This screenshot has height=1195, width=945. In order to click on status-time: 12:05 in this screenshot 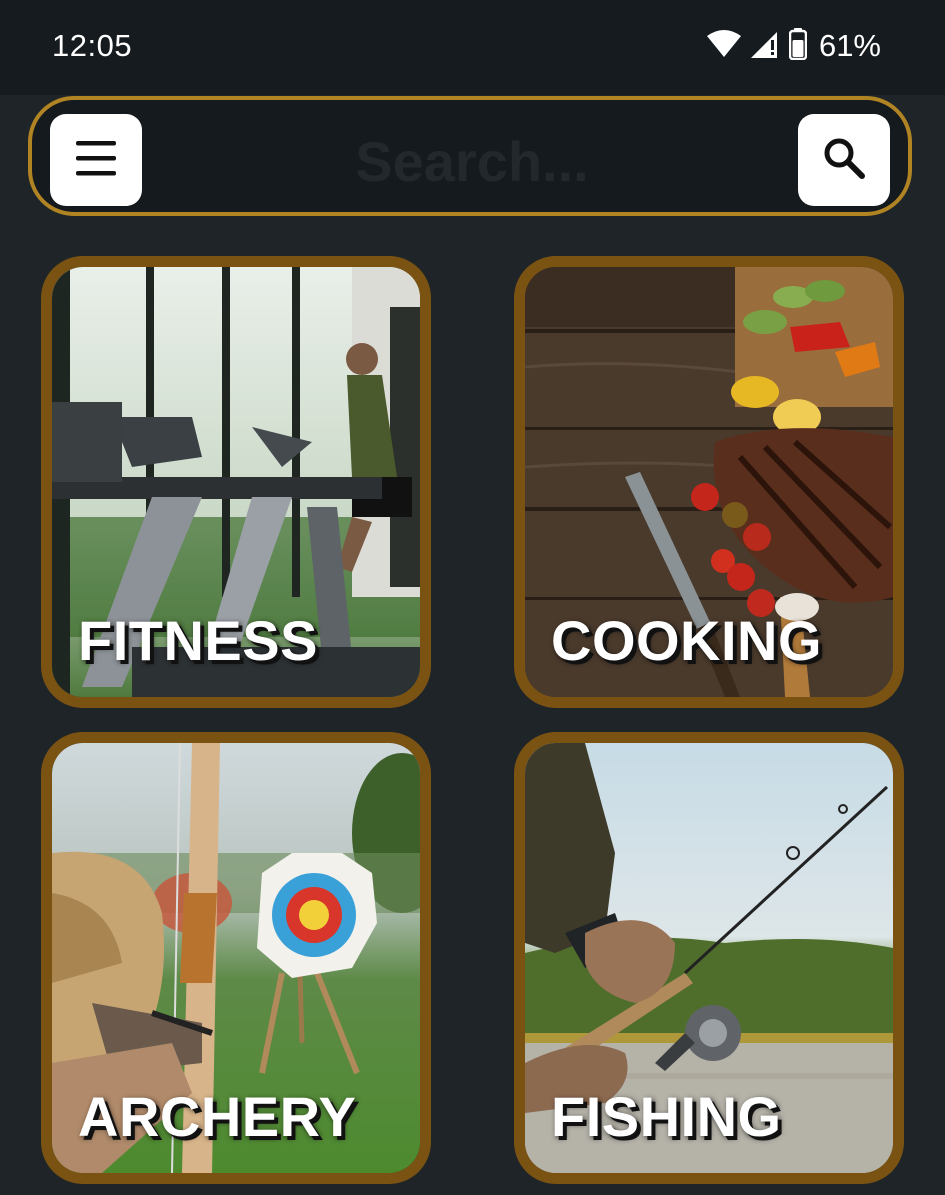, I will do `click(92, 45)`.